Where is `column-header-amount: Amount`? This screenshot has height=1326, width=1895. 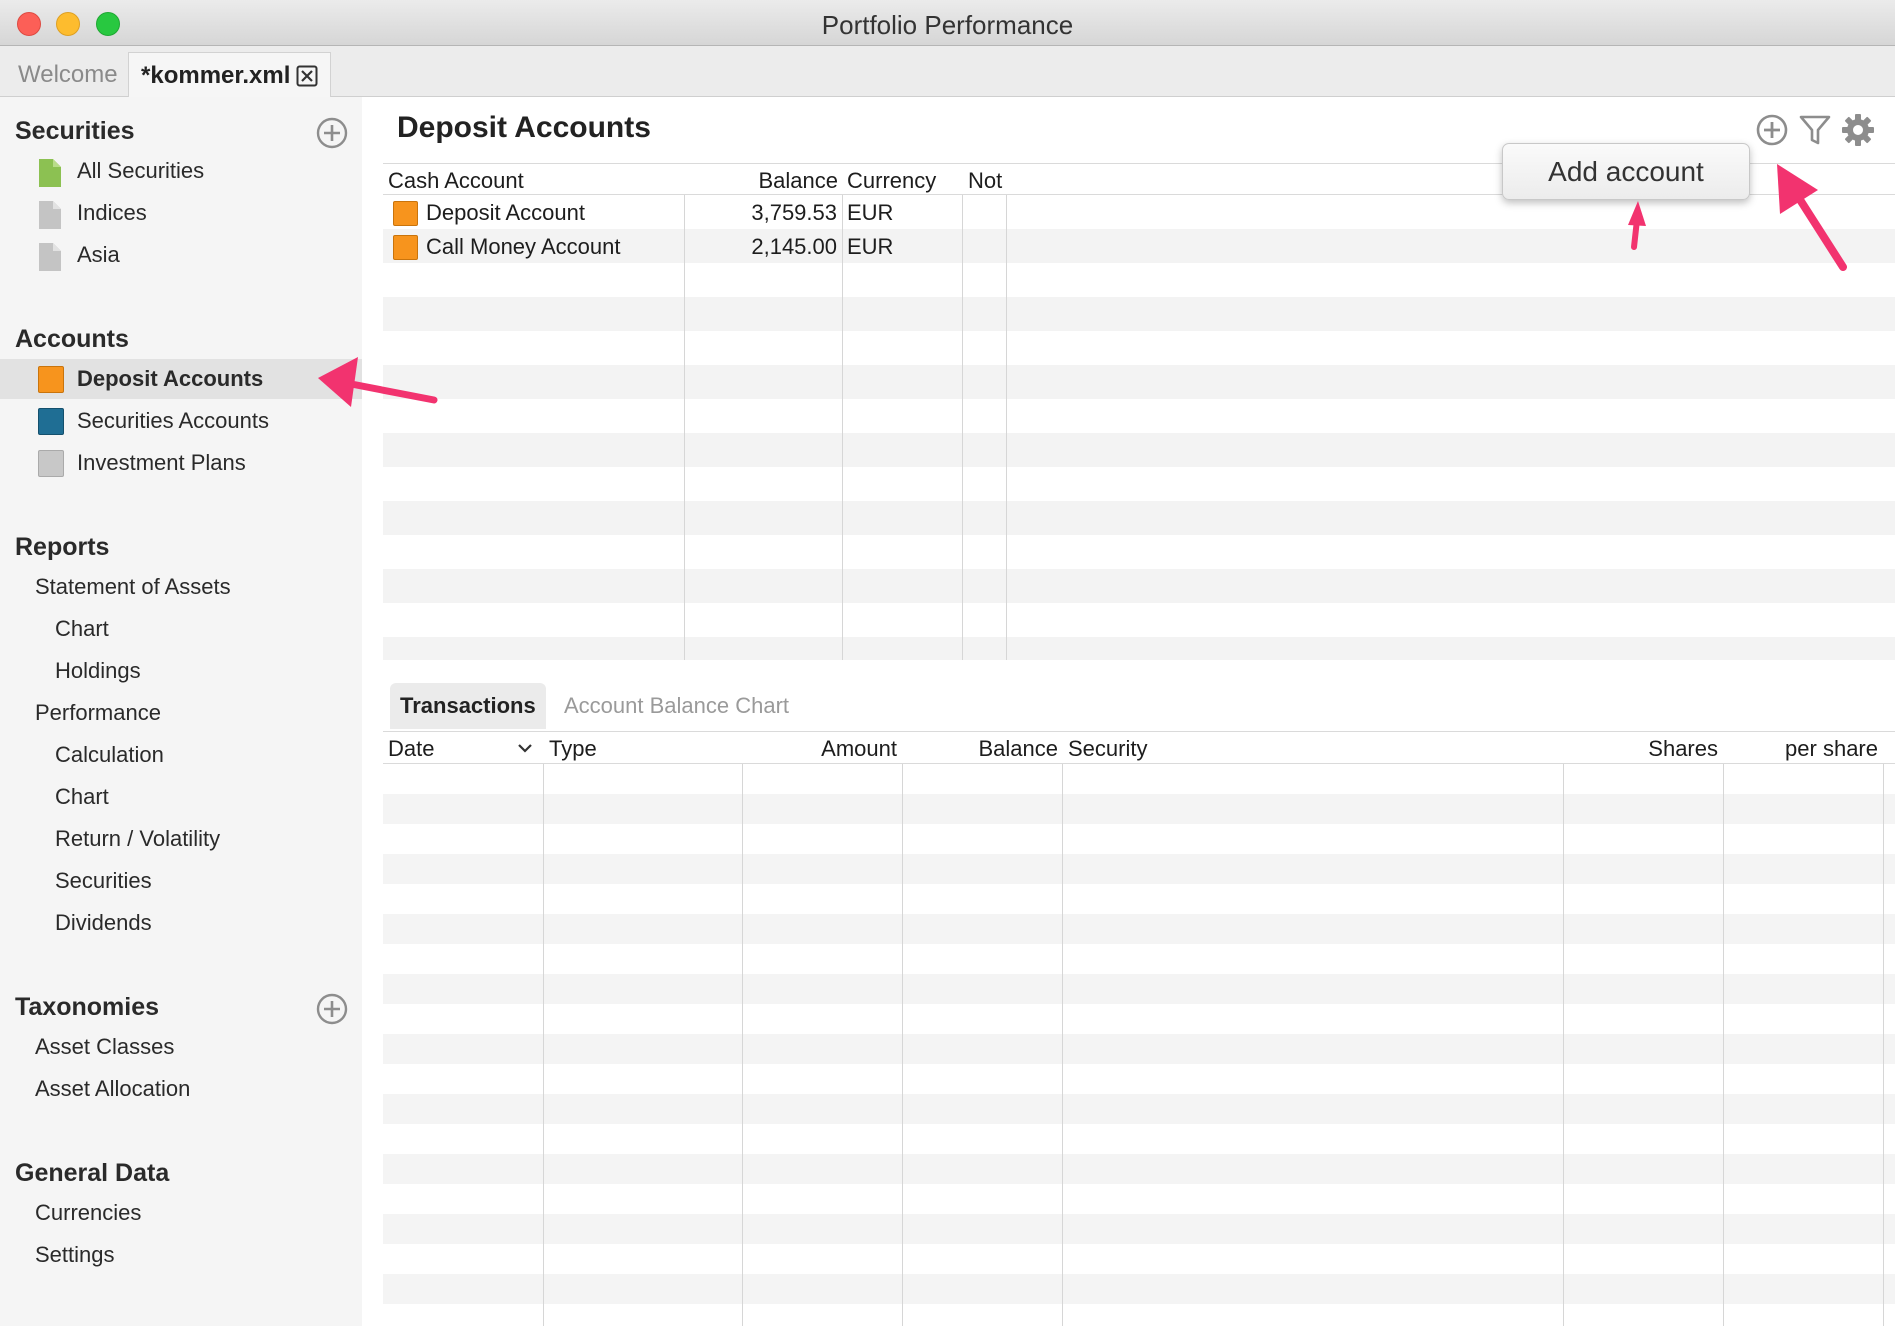 column-header-amount: Amount is located at coordinates (819, 749).